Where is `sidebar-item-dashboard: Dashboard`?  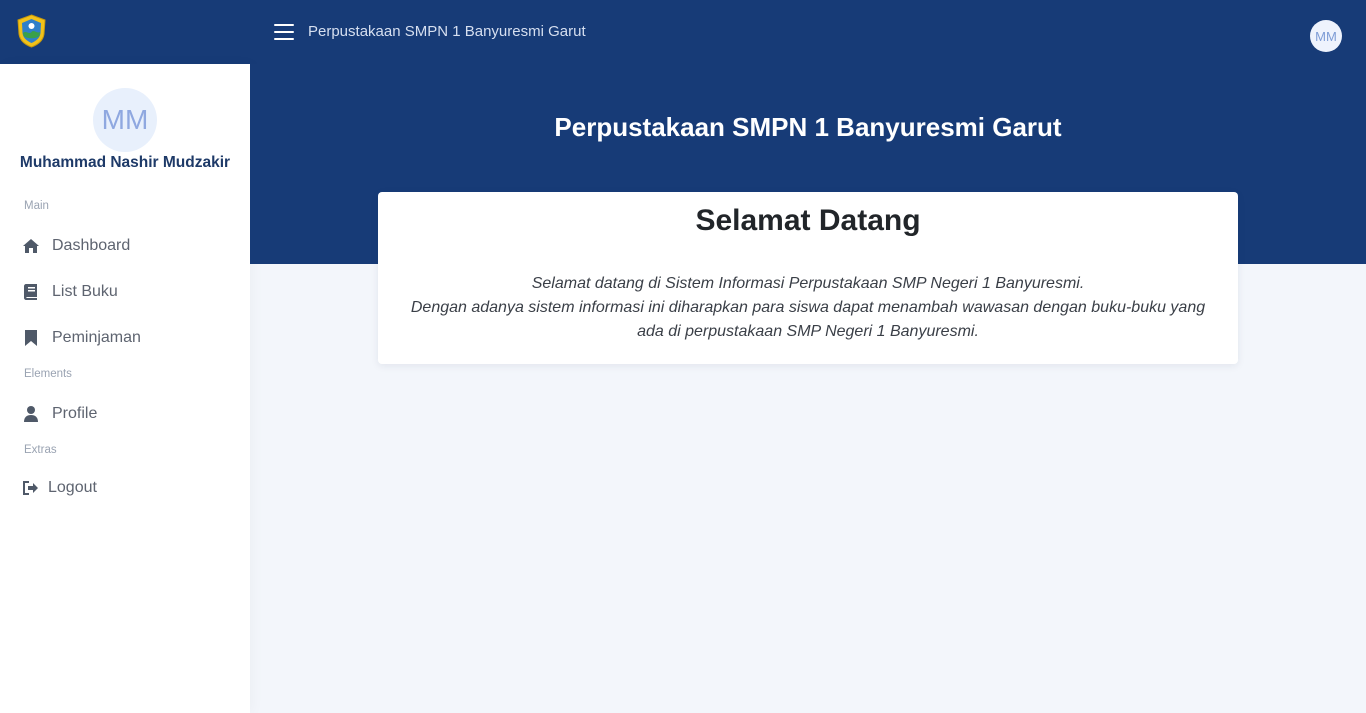 sidebar-item-dashboard: Dashboard is located at coordinates (125, 246).